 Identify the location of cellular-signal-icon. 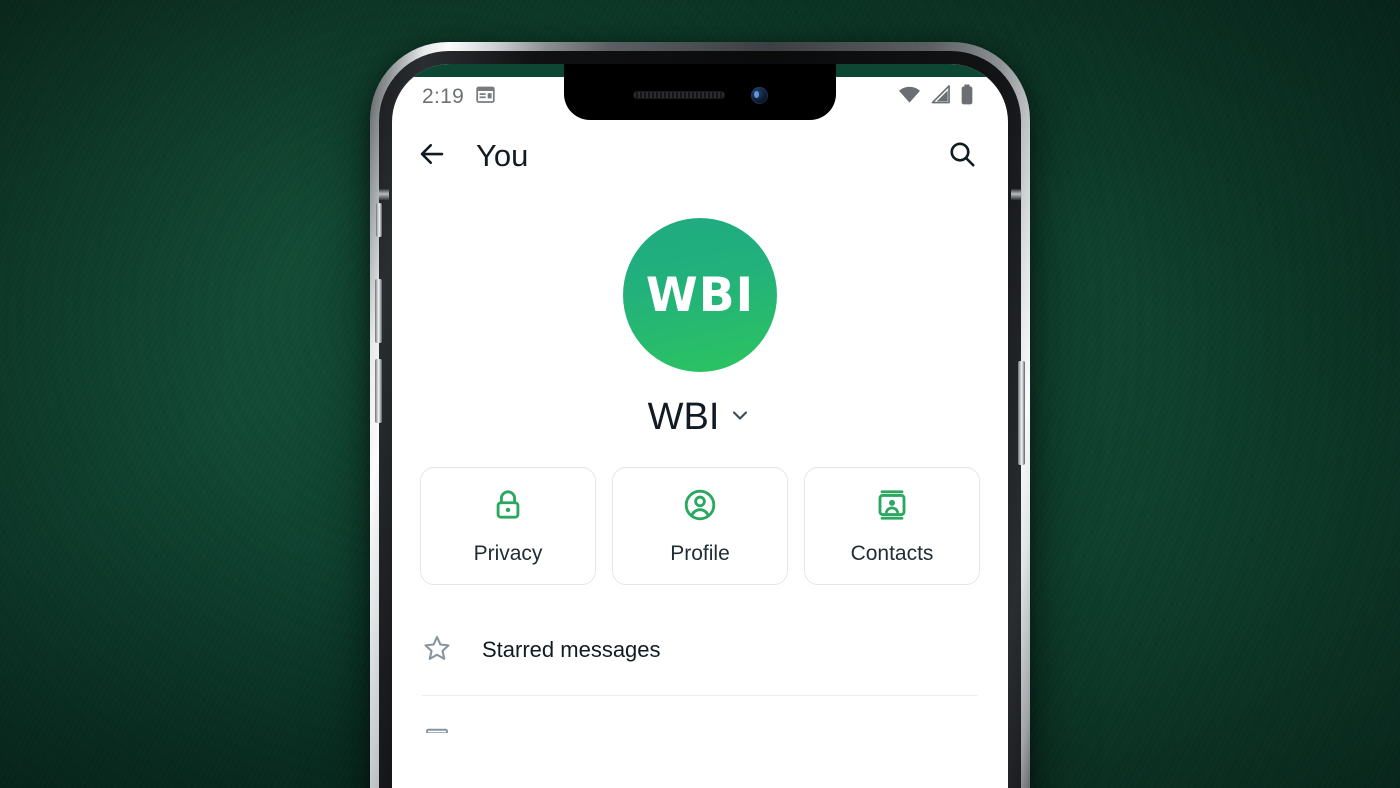
(940, 97).